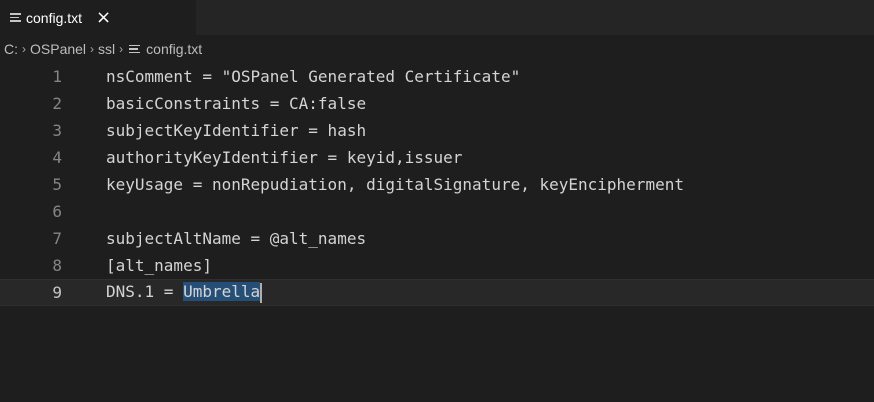 The width and height of the screenshot is (874, 402). I want to click on breadcrumb-item-drive: C:, so click(11, 49).